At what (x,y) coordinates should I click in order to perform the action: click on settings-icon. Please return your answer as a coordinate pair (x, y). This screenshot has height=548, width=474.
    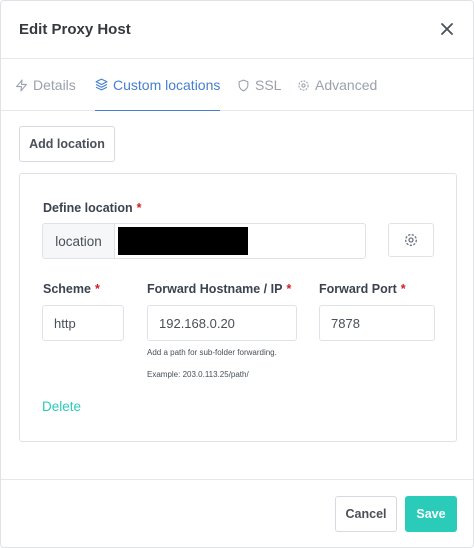
    Looking at the image, I should click on (303, 85).